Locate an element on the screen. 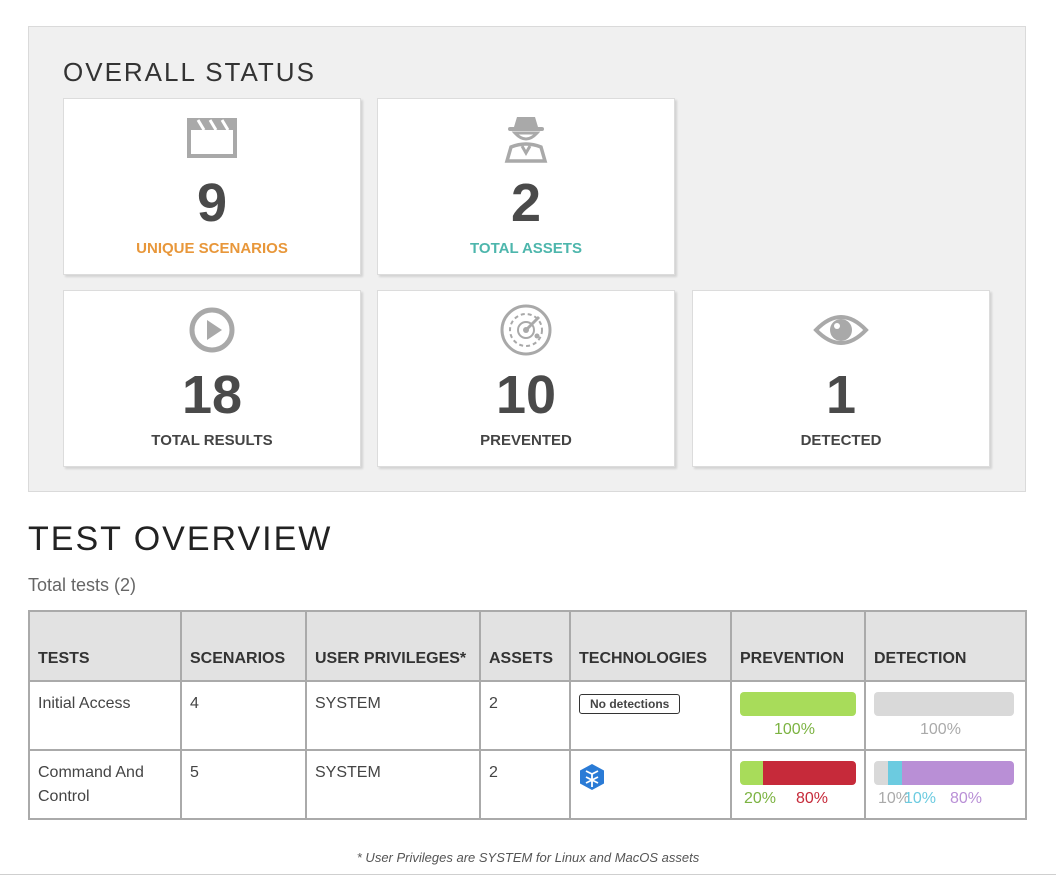 This screenshot has width=1056, height=876. total-assets-label: TOTAL ASSETS is located at coordinates (526, 248).